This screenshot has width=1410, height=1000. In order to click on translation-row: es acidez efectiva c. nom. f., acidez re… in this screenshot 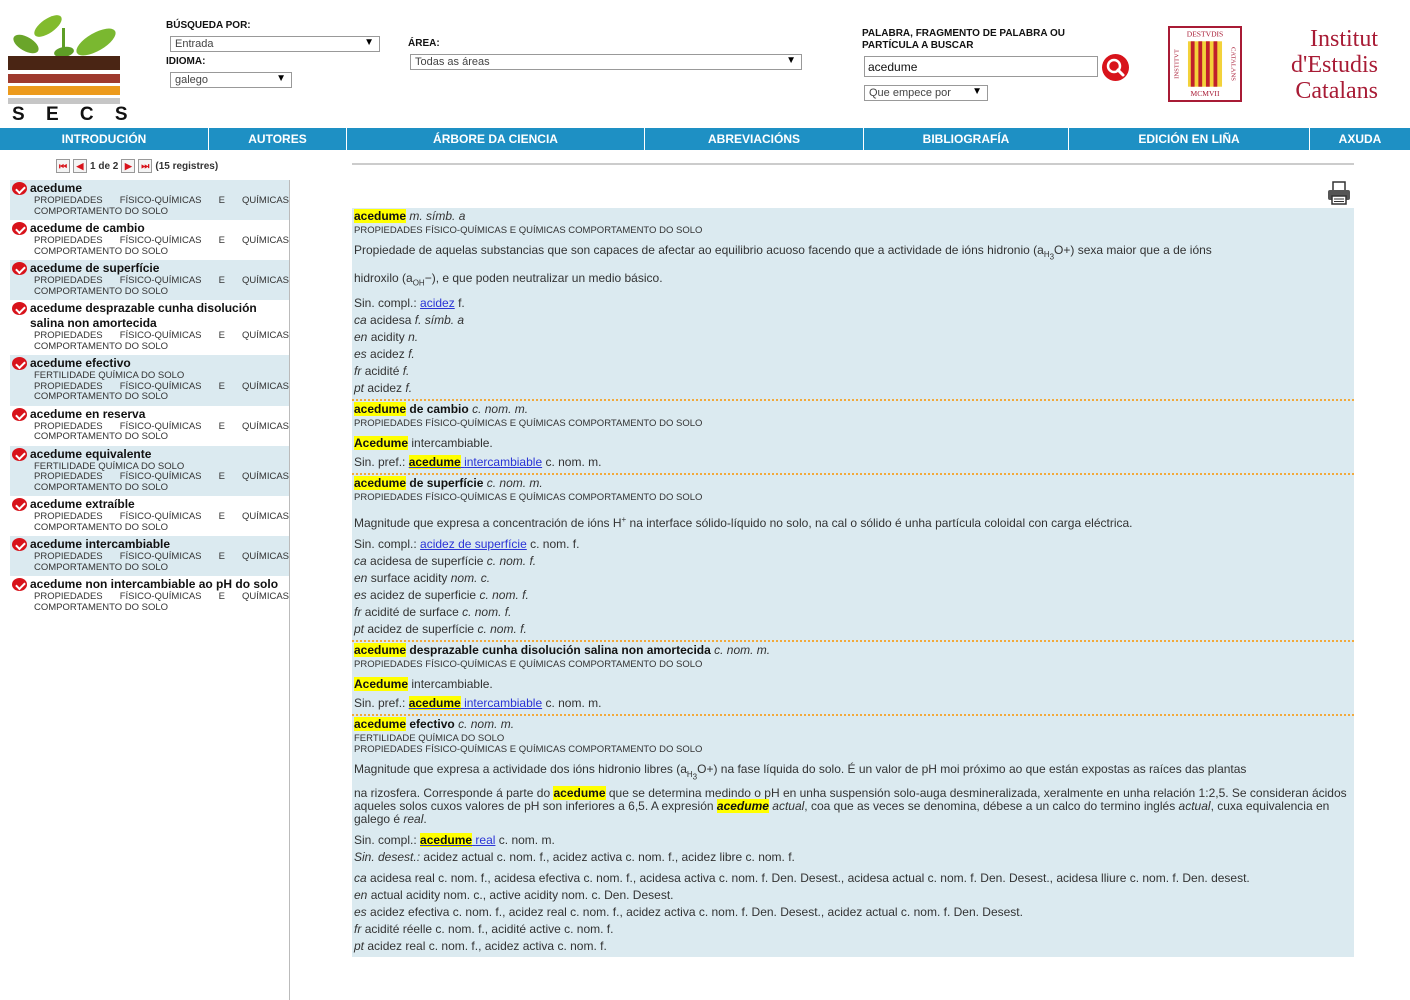, I will do `click(688, 912)`.